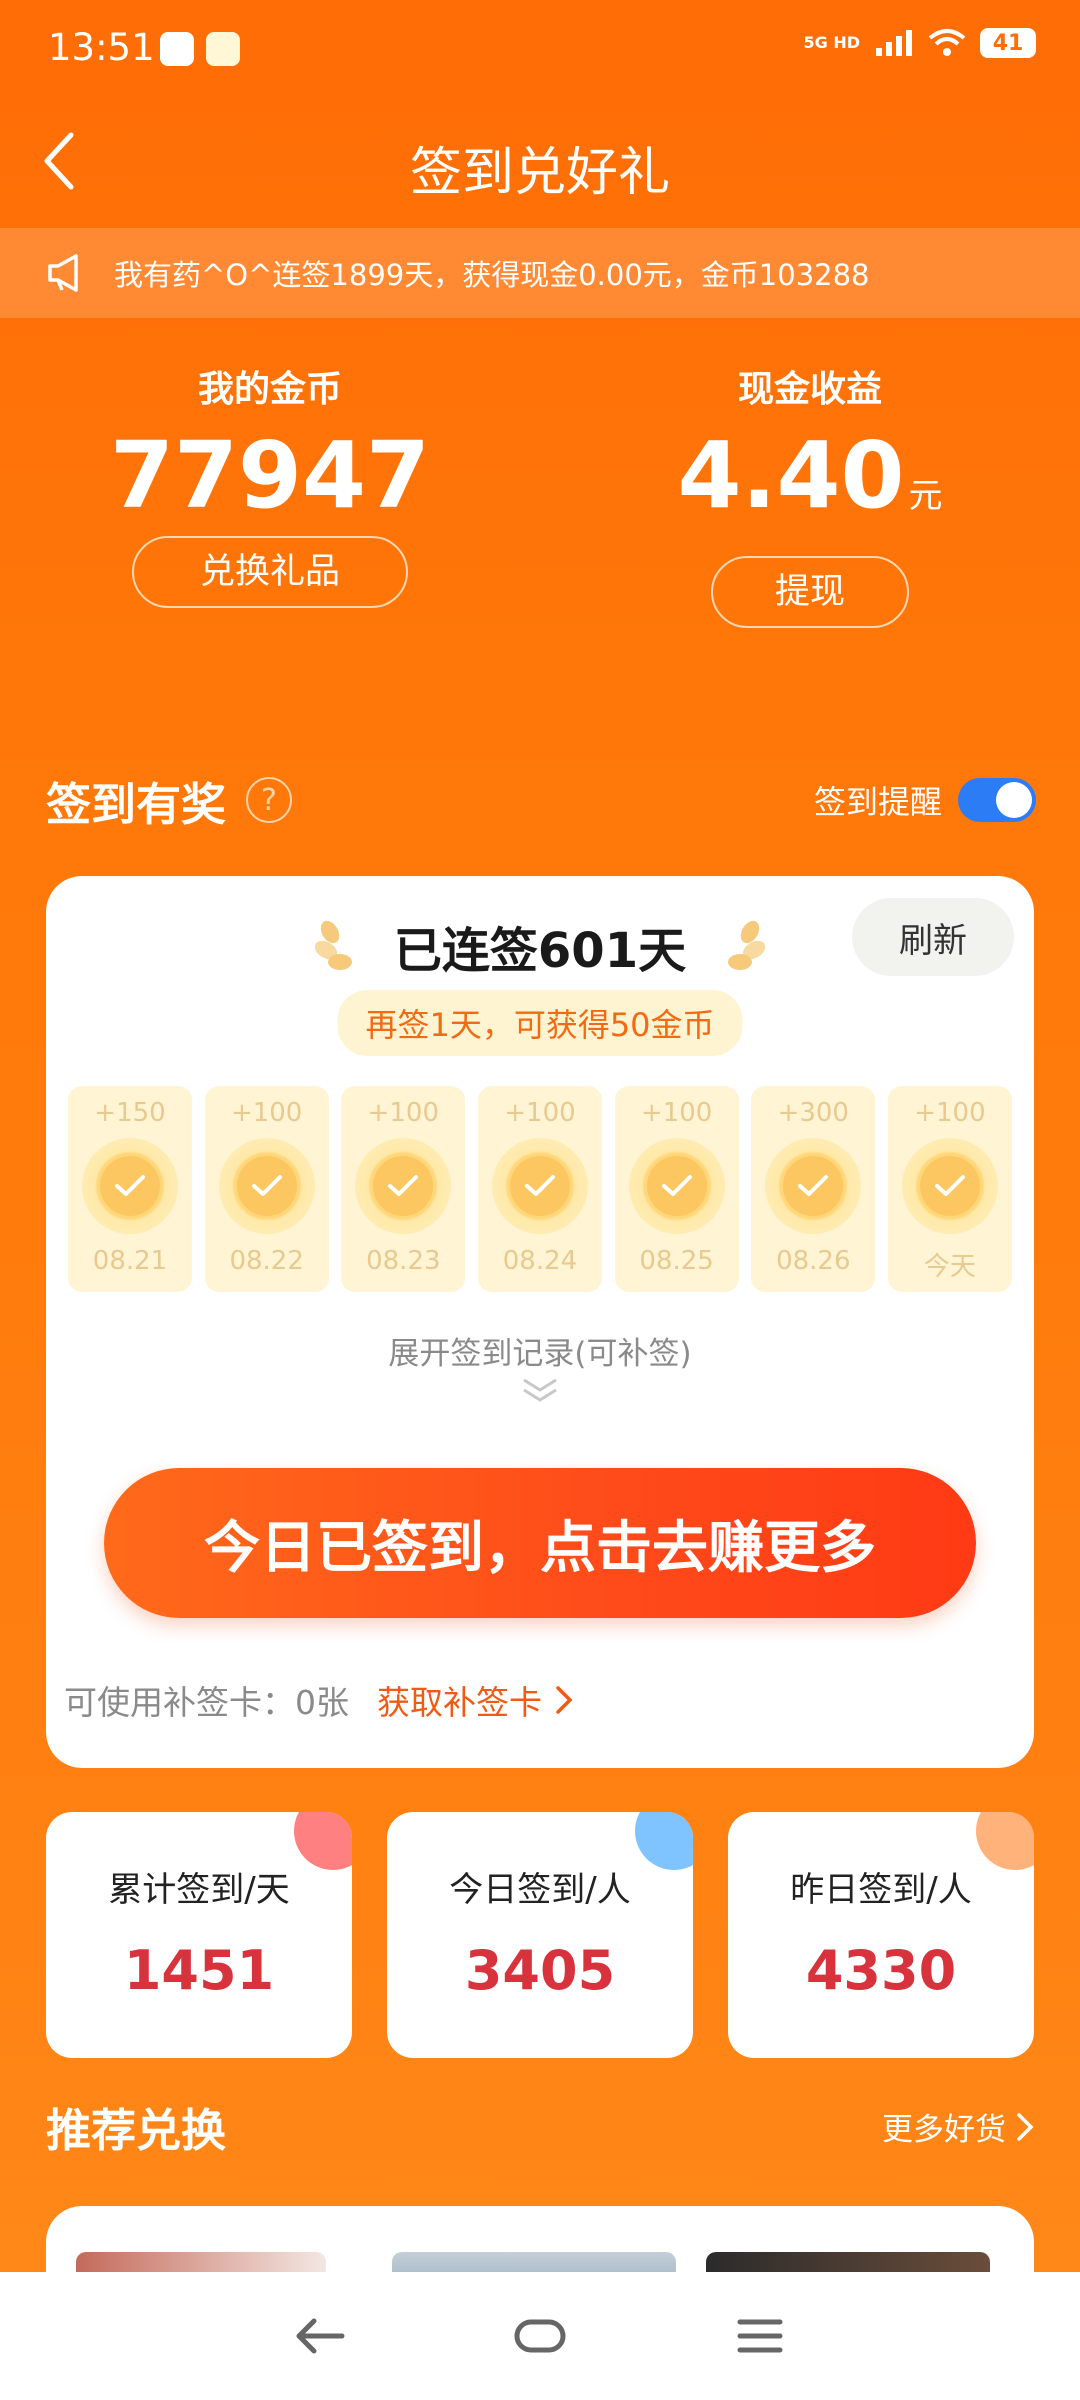  What do you see at coordinates (269, 389) in the screenshot?
I see `coins-label: 我的金币` at bounding box center [269, 389].